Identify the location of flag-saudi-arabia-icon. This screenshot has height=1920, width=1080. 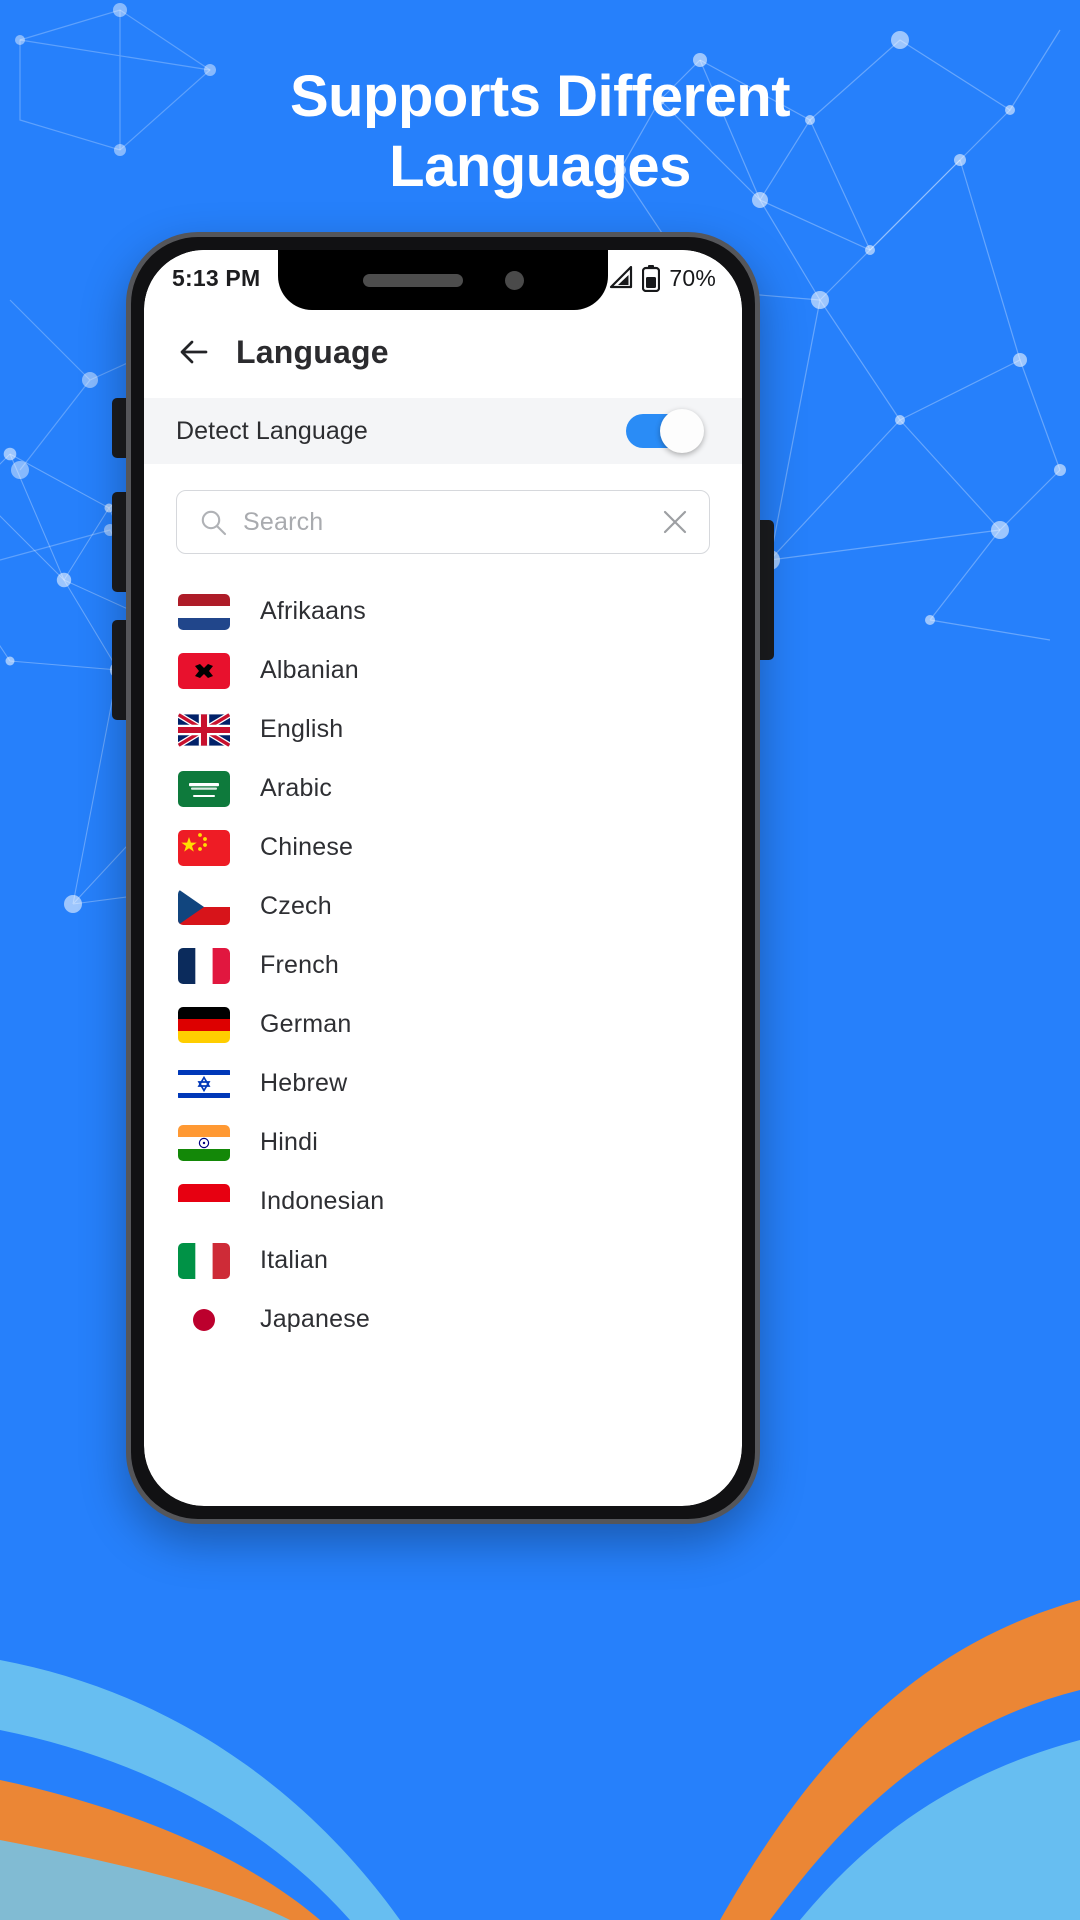
(204, 788).